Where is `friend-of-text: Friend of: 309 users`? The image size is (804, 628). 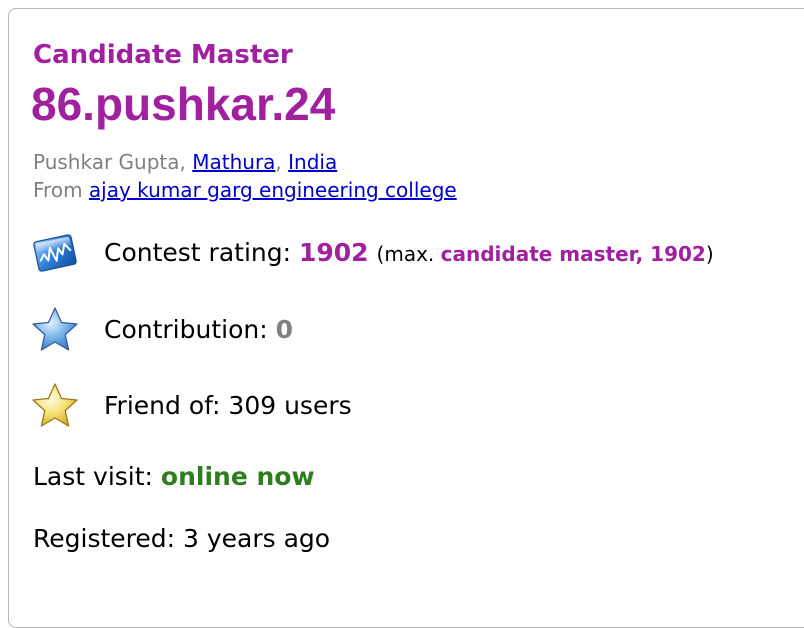
friend-of-text: Friend of: 309 users is located at coordinates (228, 406).